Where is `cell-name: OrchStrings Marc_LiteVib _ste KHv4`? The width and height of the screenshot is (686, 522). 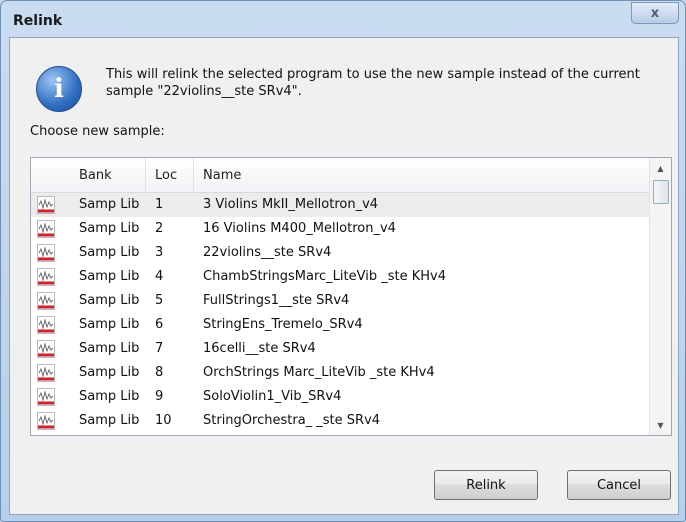
cell-name: OrchStrings Marc_LiteVib _ste KHv4 is located at coordinates (319, 372).